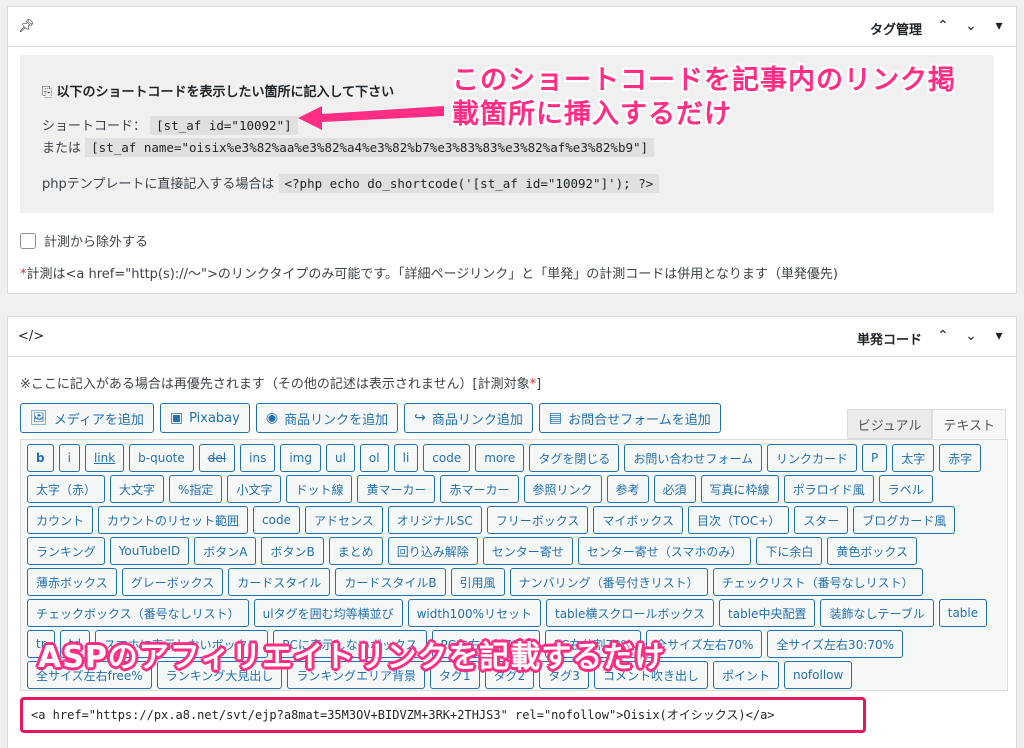  What do you see at coordinates (396, 489) in the screenshot?
I see `quicktag-button: 黄マーカー` at bounding box center [396, 489].